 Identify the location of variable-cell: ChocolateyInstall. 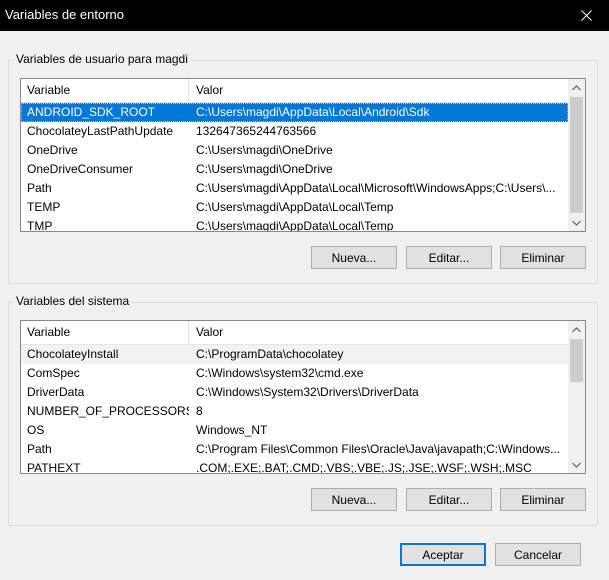
(73, 354).